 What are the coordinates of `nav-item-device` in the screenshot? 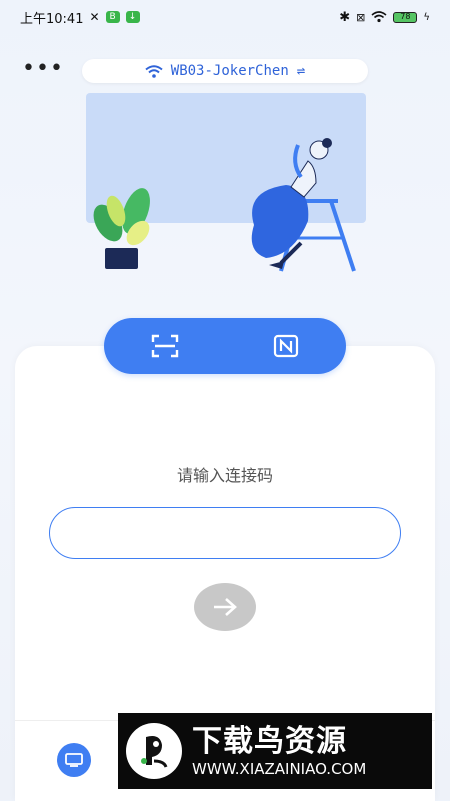 It's located at (74, 760).